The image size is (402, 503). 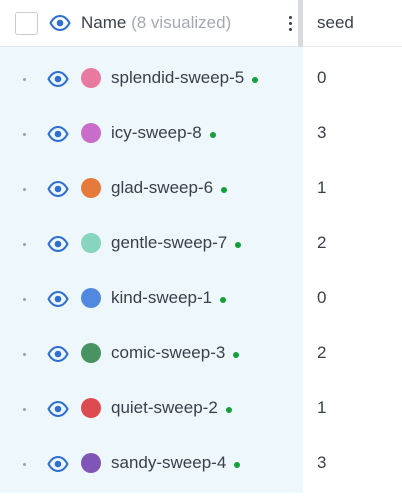 I want to click on run-name-label: icy-sweep-8, so click(x=156, y=132).